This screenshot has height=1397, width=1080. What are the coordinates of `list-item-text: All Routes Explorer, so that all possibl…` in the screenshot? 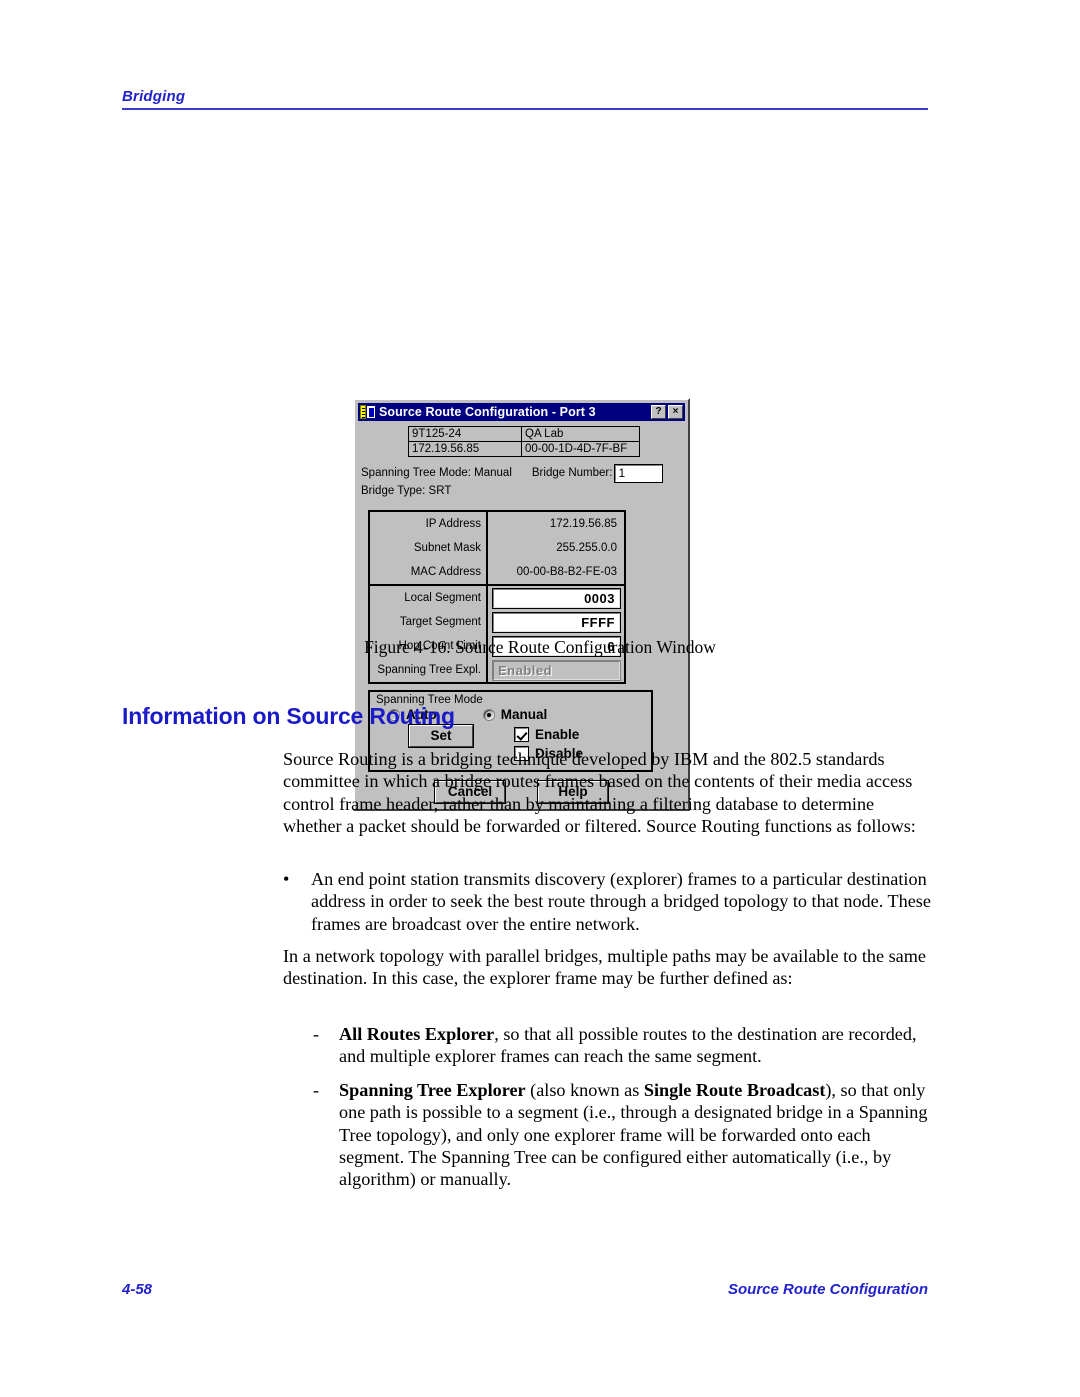 It's located at (636, 1045).